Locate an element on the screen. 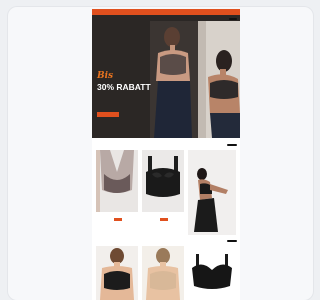 The width and height of the screenshot is (320, 300). hero-kicker: Bis is located at coordinates (105, 76).